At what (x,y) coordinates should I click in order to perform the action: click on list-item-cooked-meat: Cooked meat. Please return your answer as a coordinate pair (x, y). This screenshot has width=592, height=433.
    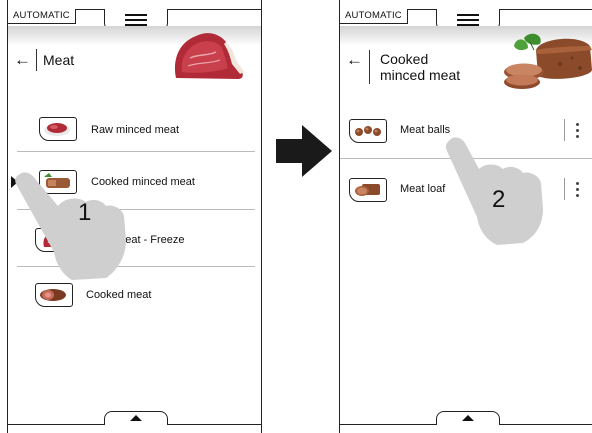
    Looking at the image, I should click on (134, 298).